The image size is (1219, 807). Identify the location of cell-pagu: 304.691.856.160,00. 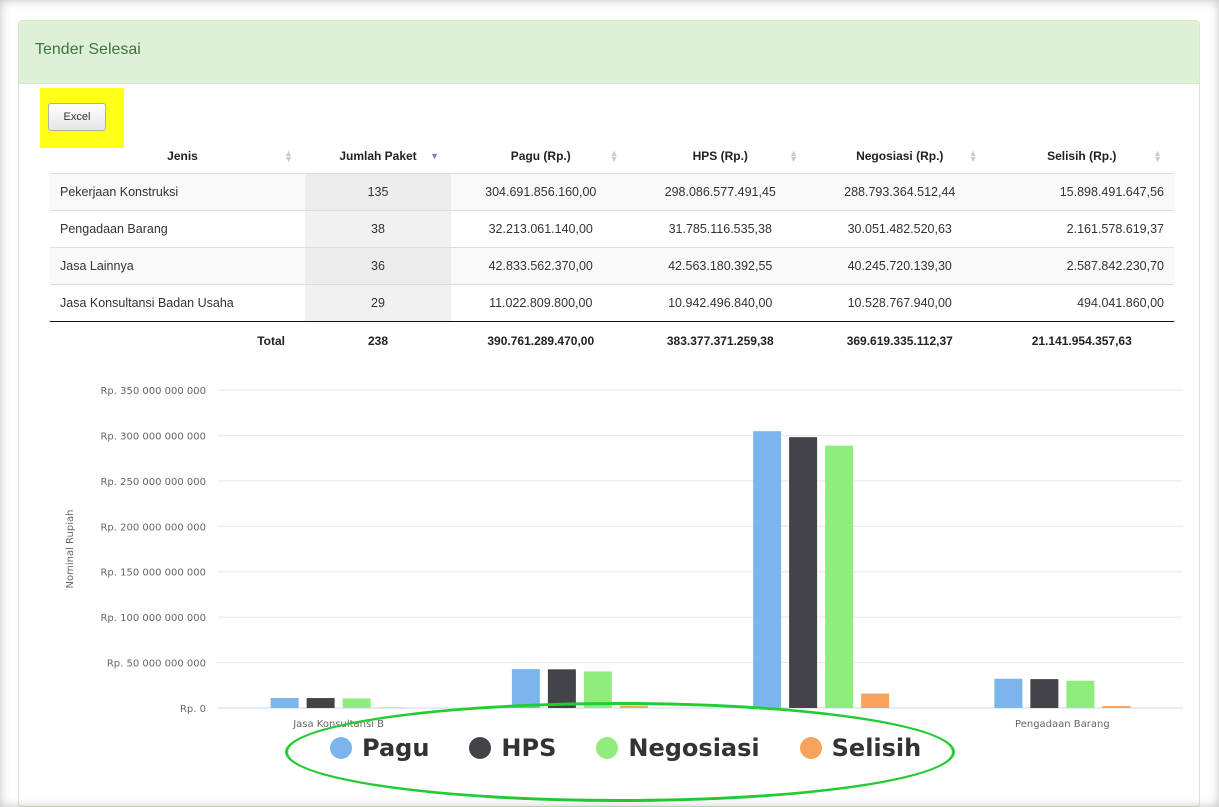
(541, 192).